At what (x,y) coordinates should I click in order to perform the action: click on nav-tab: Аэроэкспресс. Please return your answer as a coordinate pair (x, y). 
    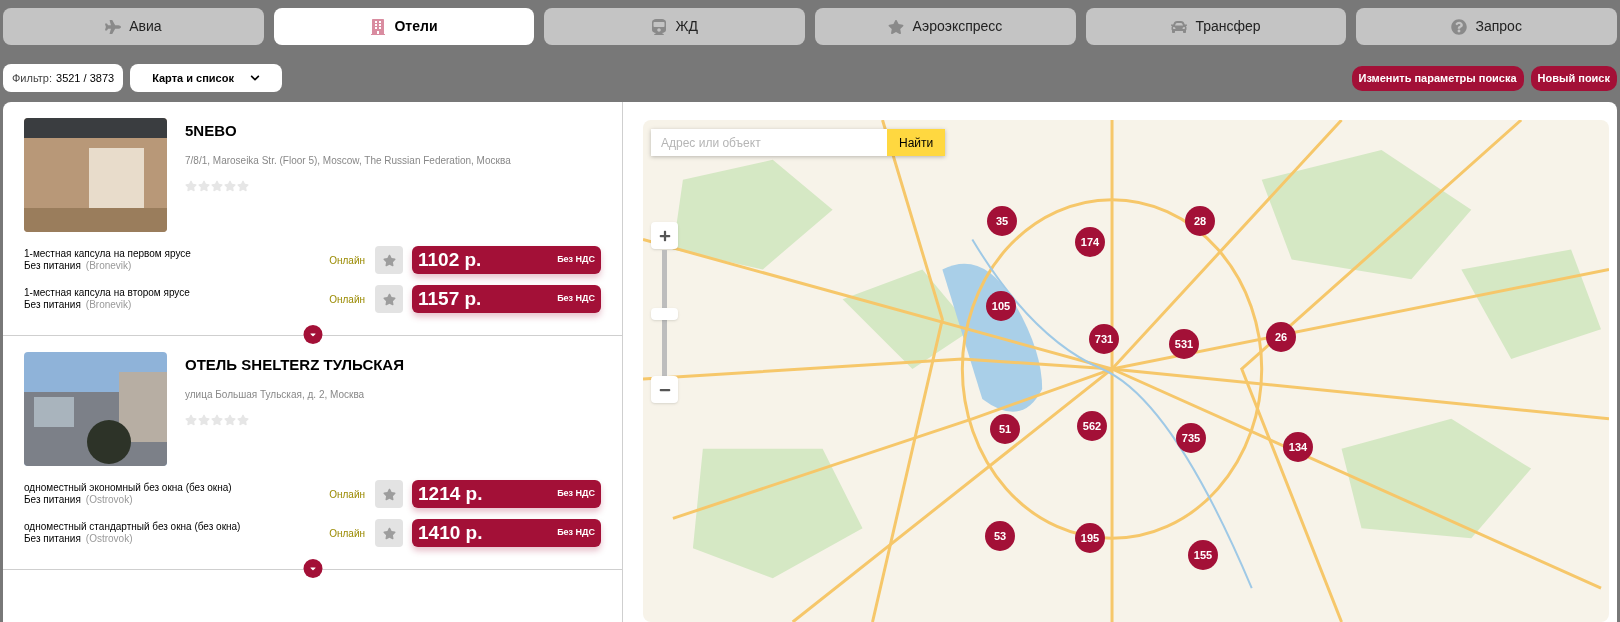
    Looking at the image, I should click on (945, 26).